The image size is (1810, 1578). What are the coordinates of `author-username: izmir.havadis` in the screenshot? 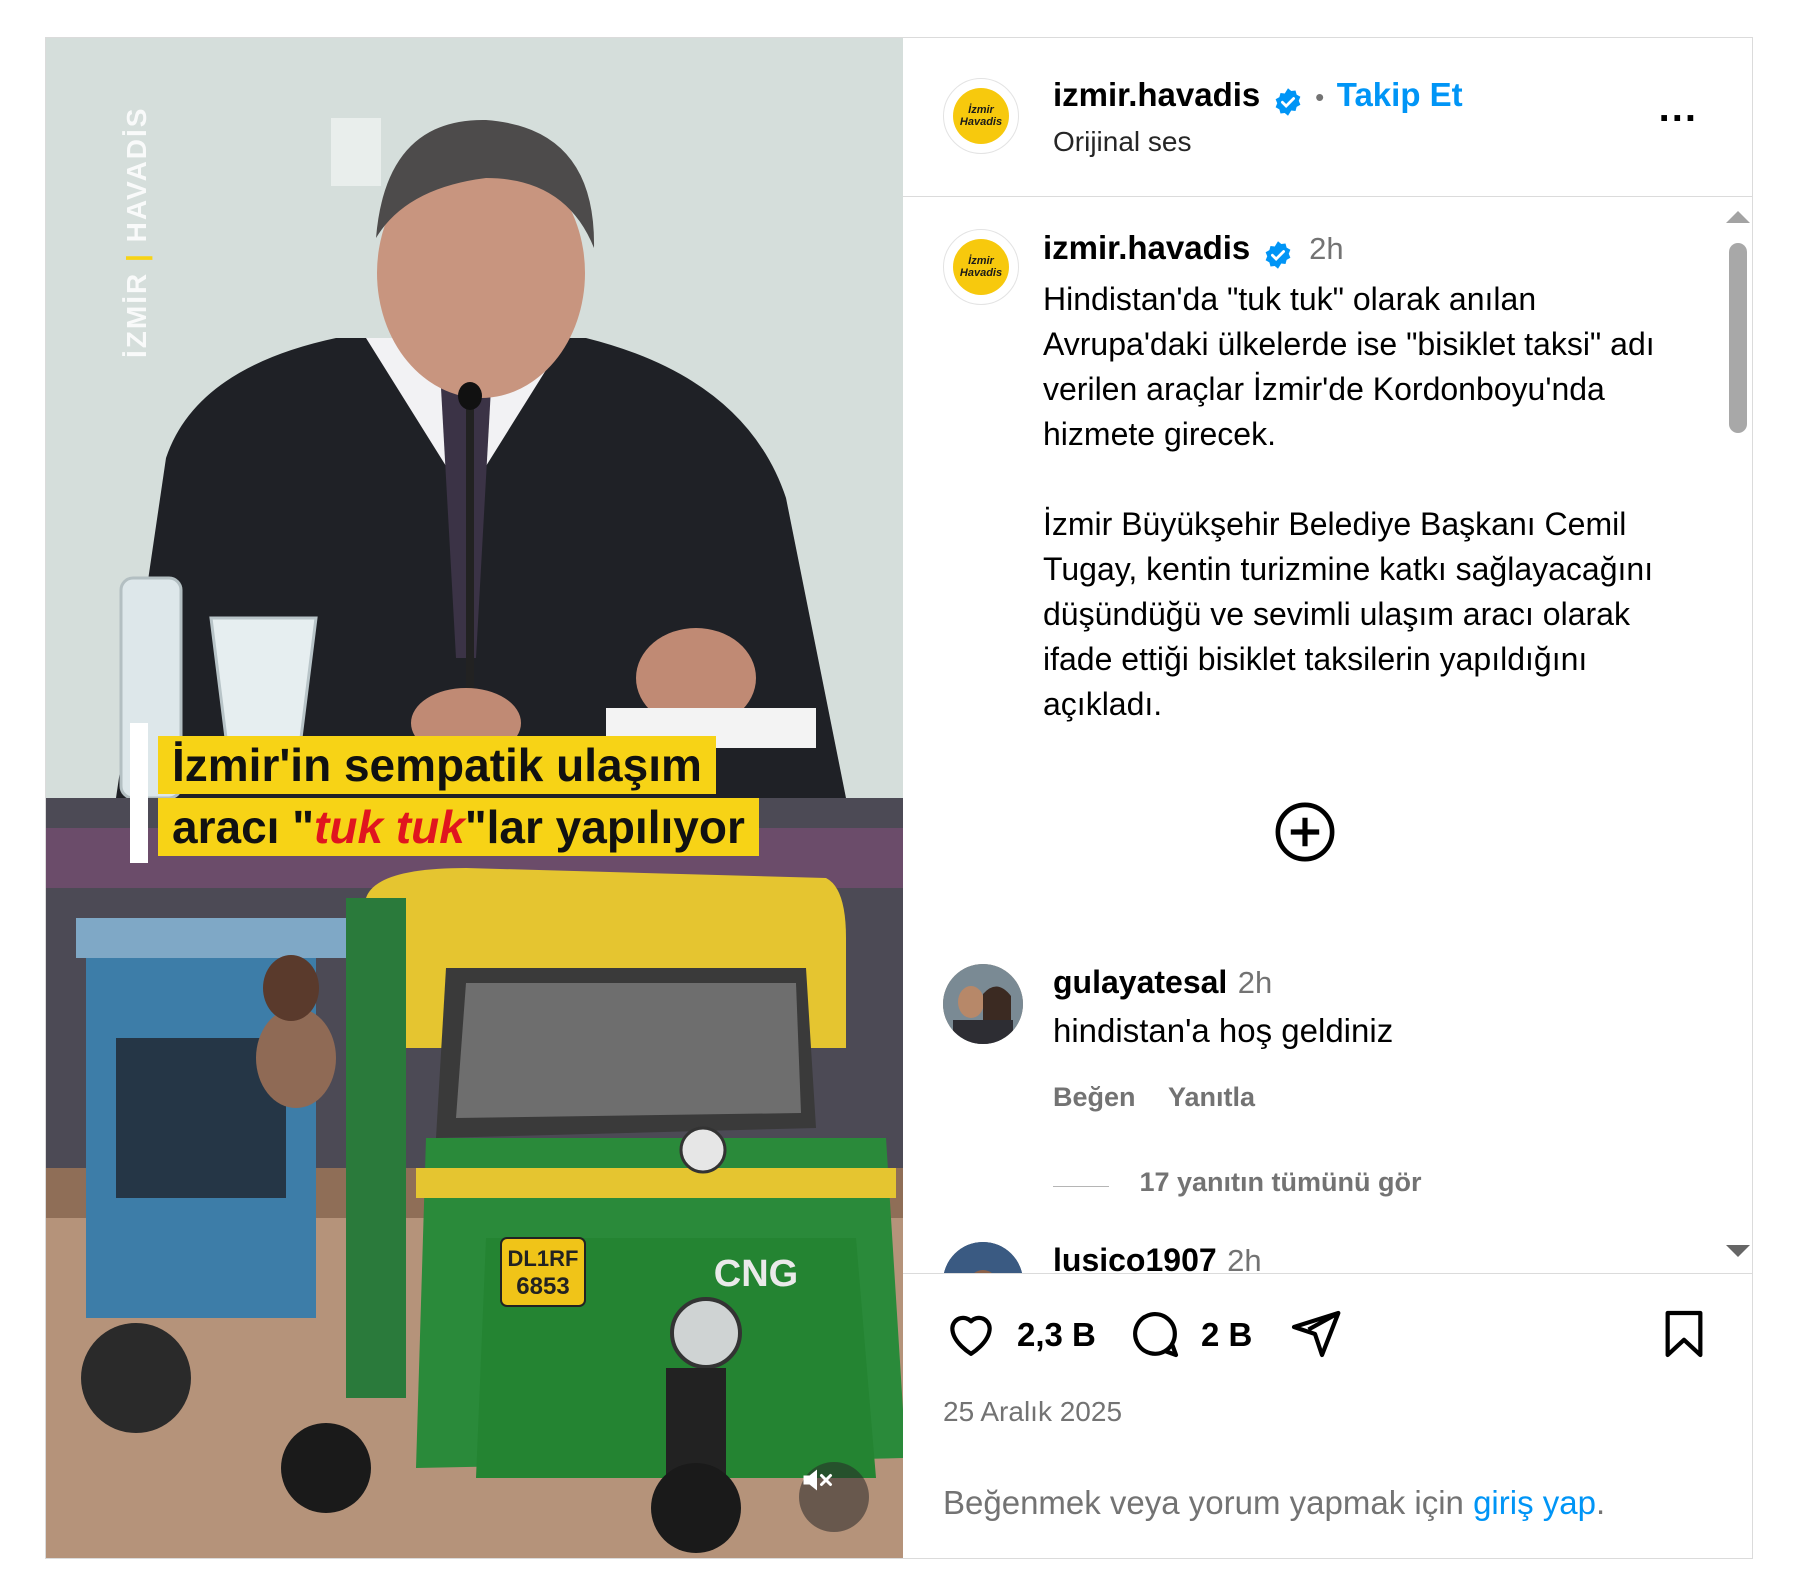 It's located at (1156, 94).